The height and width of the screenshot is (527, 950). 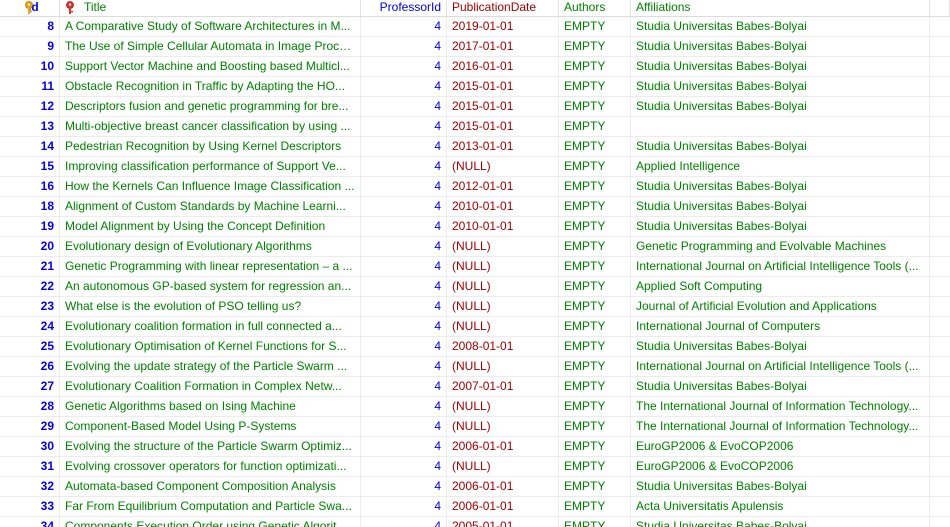 What do you see at coordinates (30, 126) in the screenshot?
I see `cell-id: 13` at bounding box center [30, 126].